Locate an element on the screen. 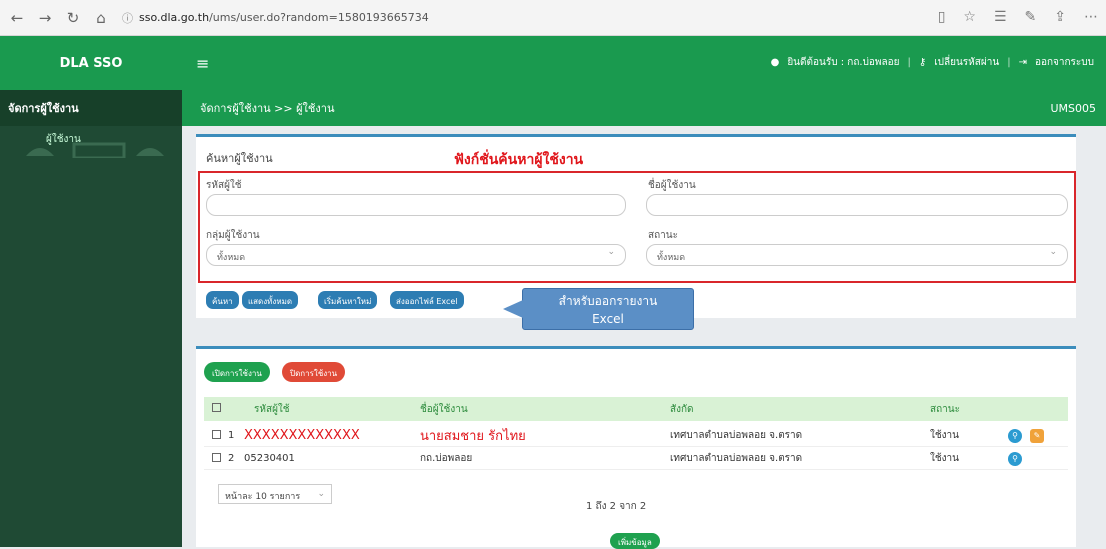  forward-icon: → is located at coordinates (45, 18).